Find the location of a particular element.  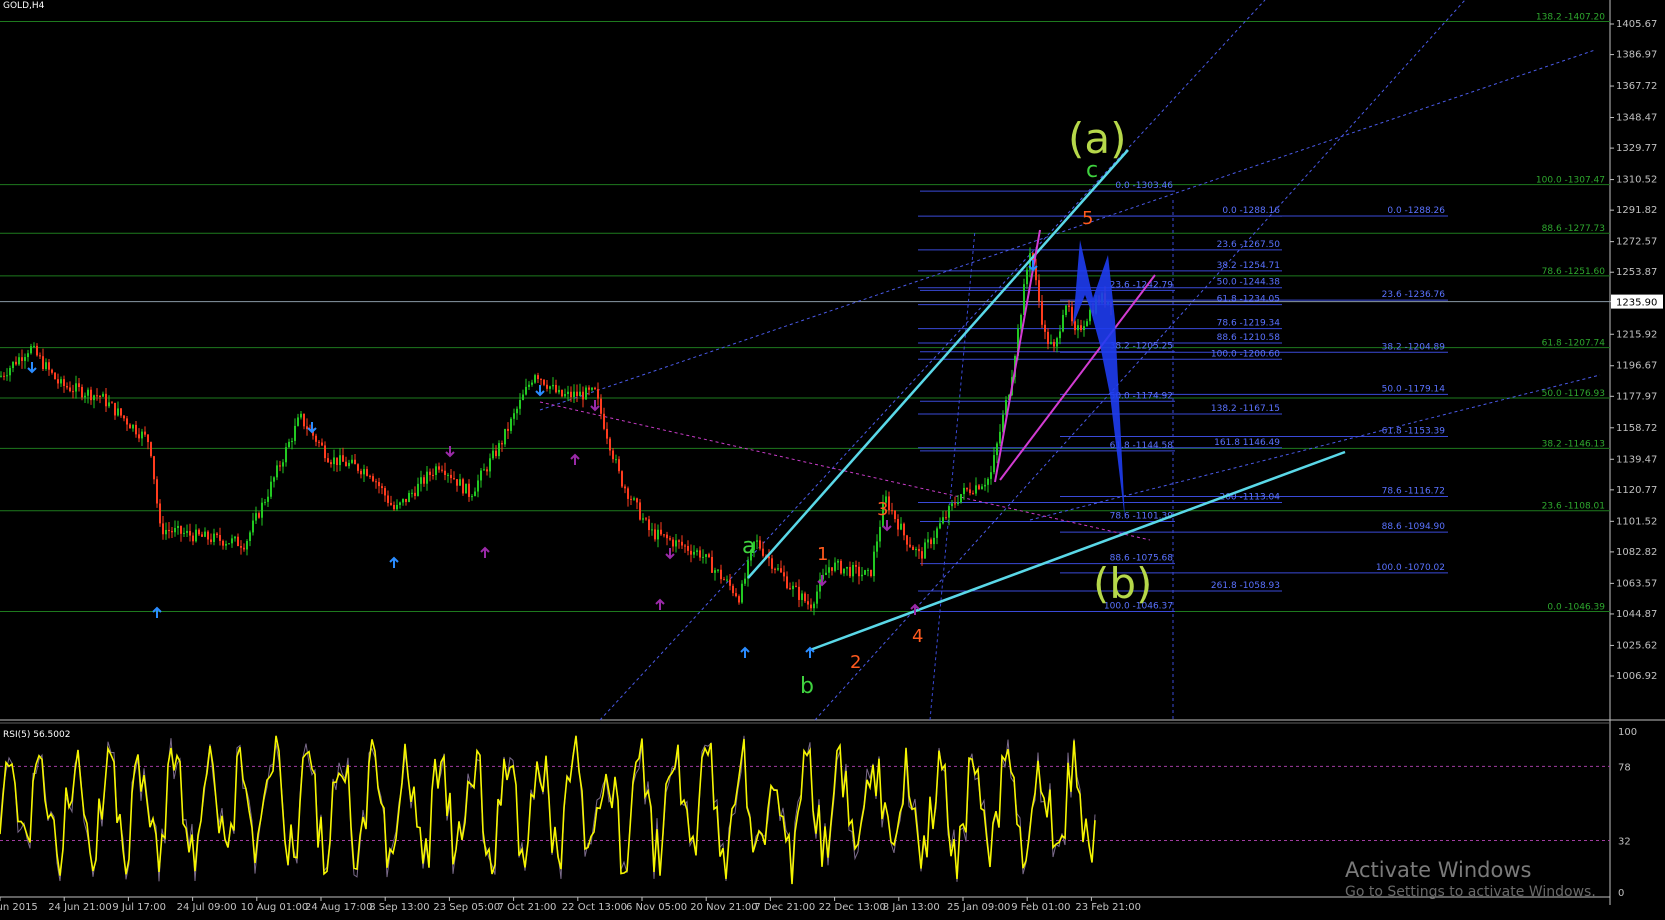

fib-mid-level-label: 50.0 -1244.38 is located at coordinates (1249, 283).